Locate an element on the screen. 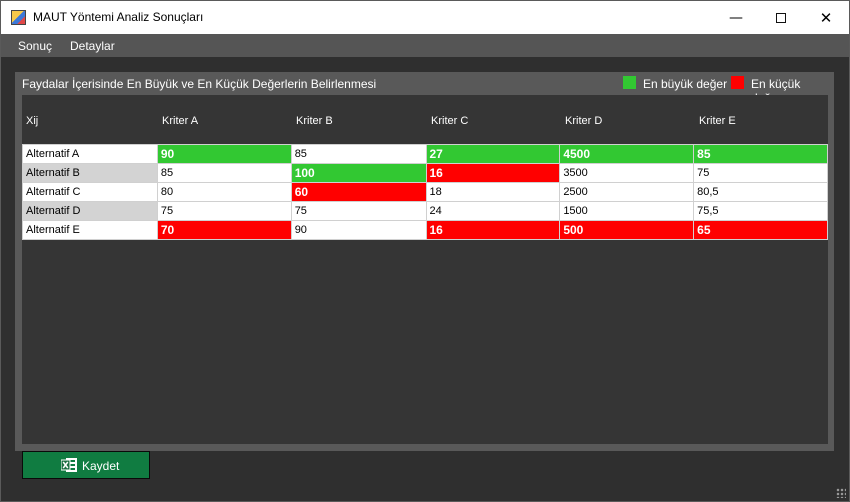 The width and height of the screenshot is (850, 502). resize-grip-icon is located at coordinates (841, 493).